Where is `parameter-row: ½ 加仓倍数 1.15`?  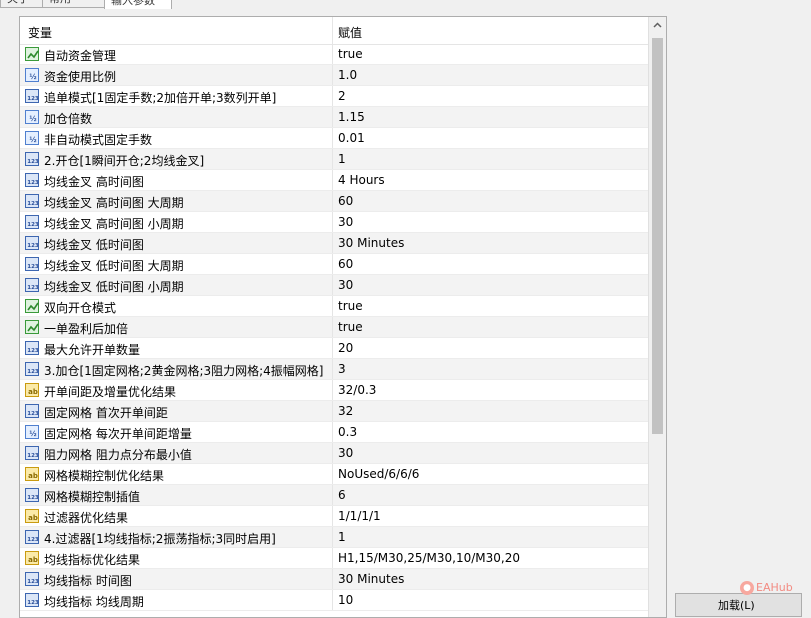
parameter-row: ½ 加仓倍数 1.15 is located at coordinates (334, 117).